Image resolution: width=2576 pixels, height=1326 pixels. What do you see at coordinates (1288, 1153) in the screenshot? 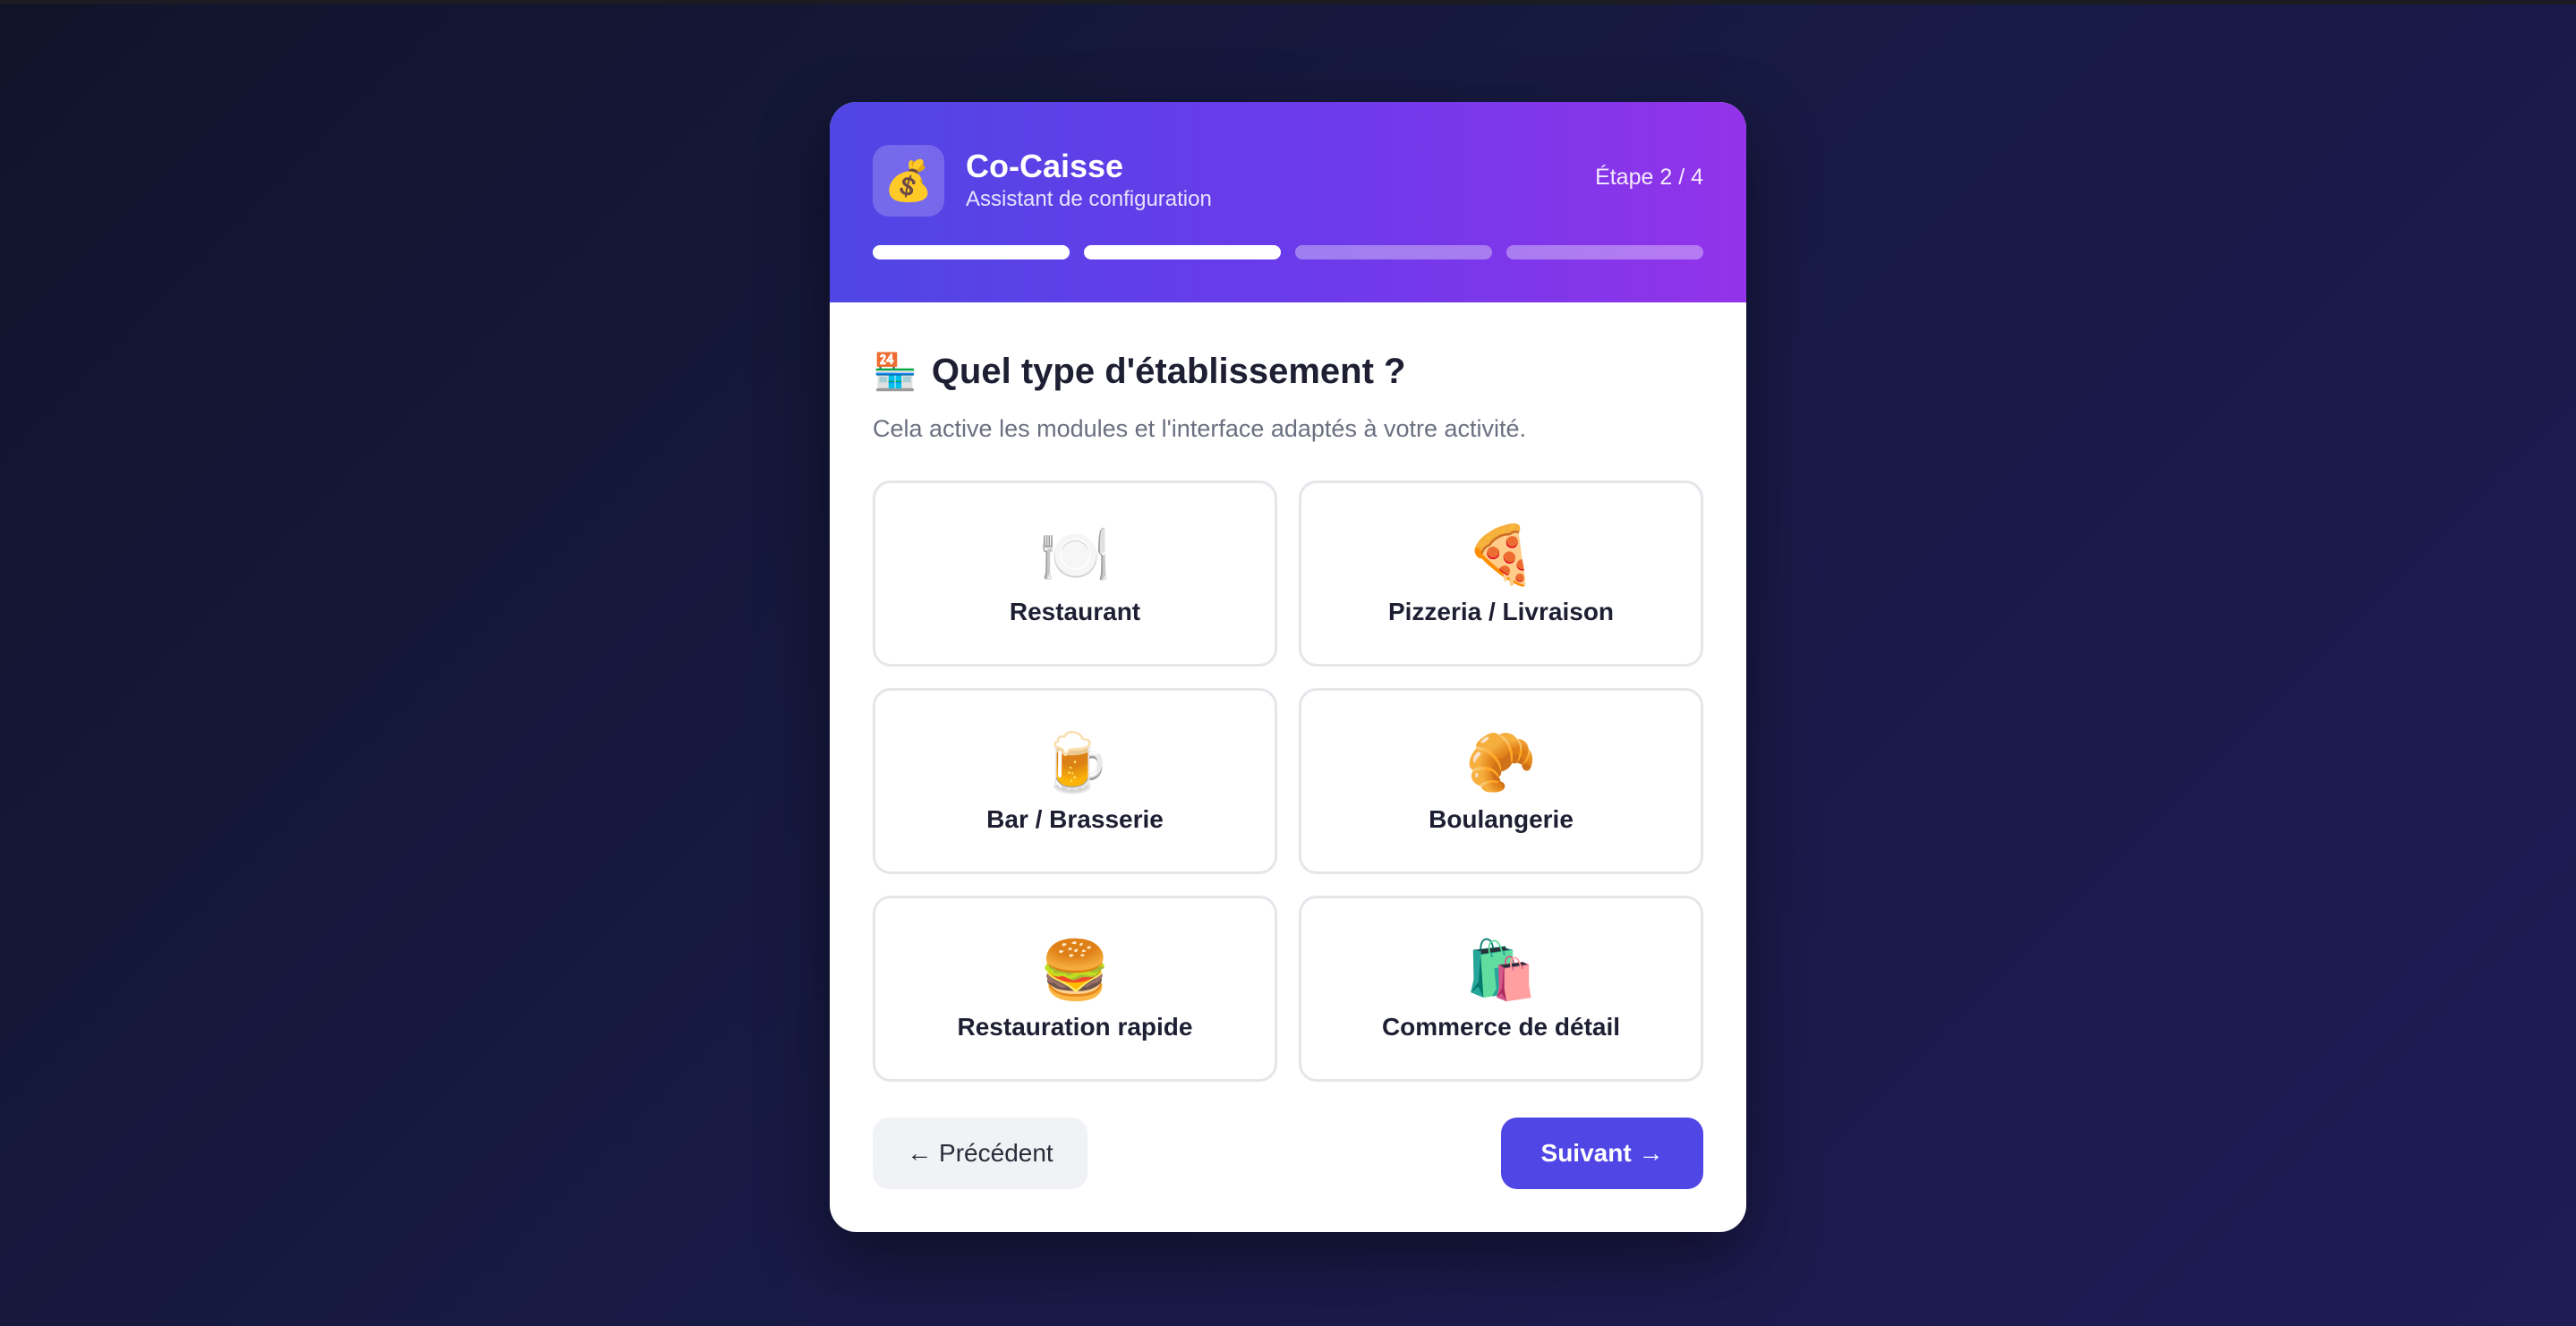
I see `wizard-footer: ← Précédent Suivant →` at bounding box center [1288, 1153].